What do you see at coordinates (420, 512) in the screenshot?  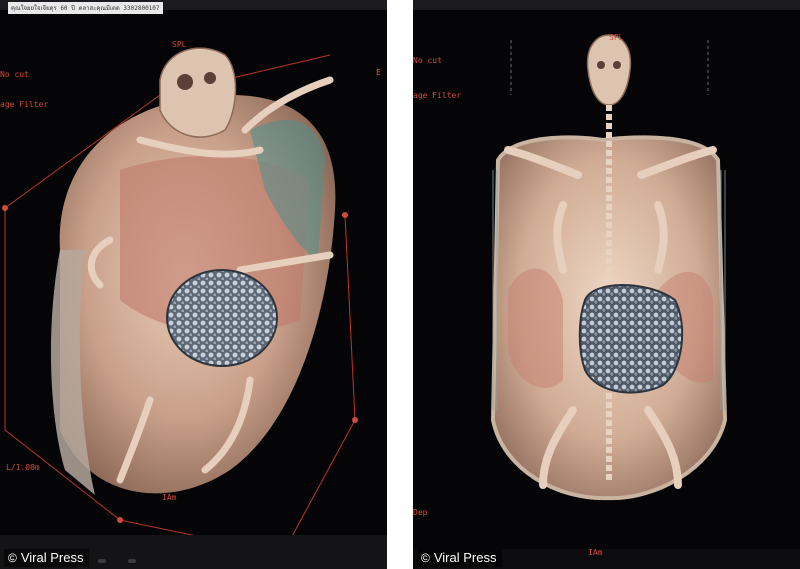 I see `dep-label: Dep` at bounding box center [420, 512].